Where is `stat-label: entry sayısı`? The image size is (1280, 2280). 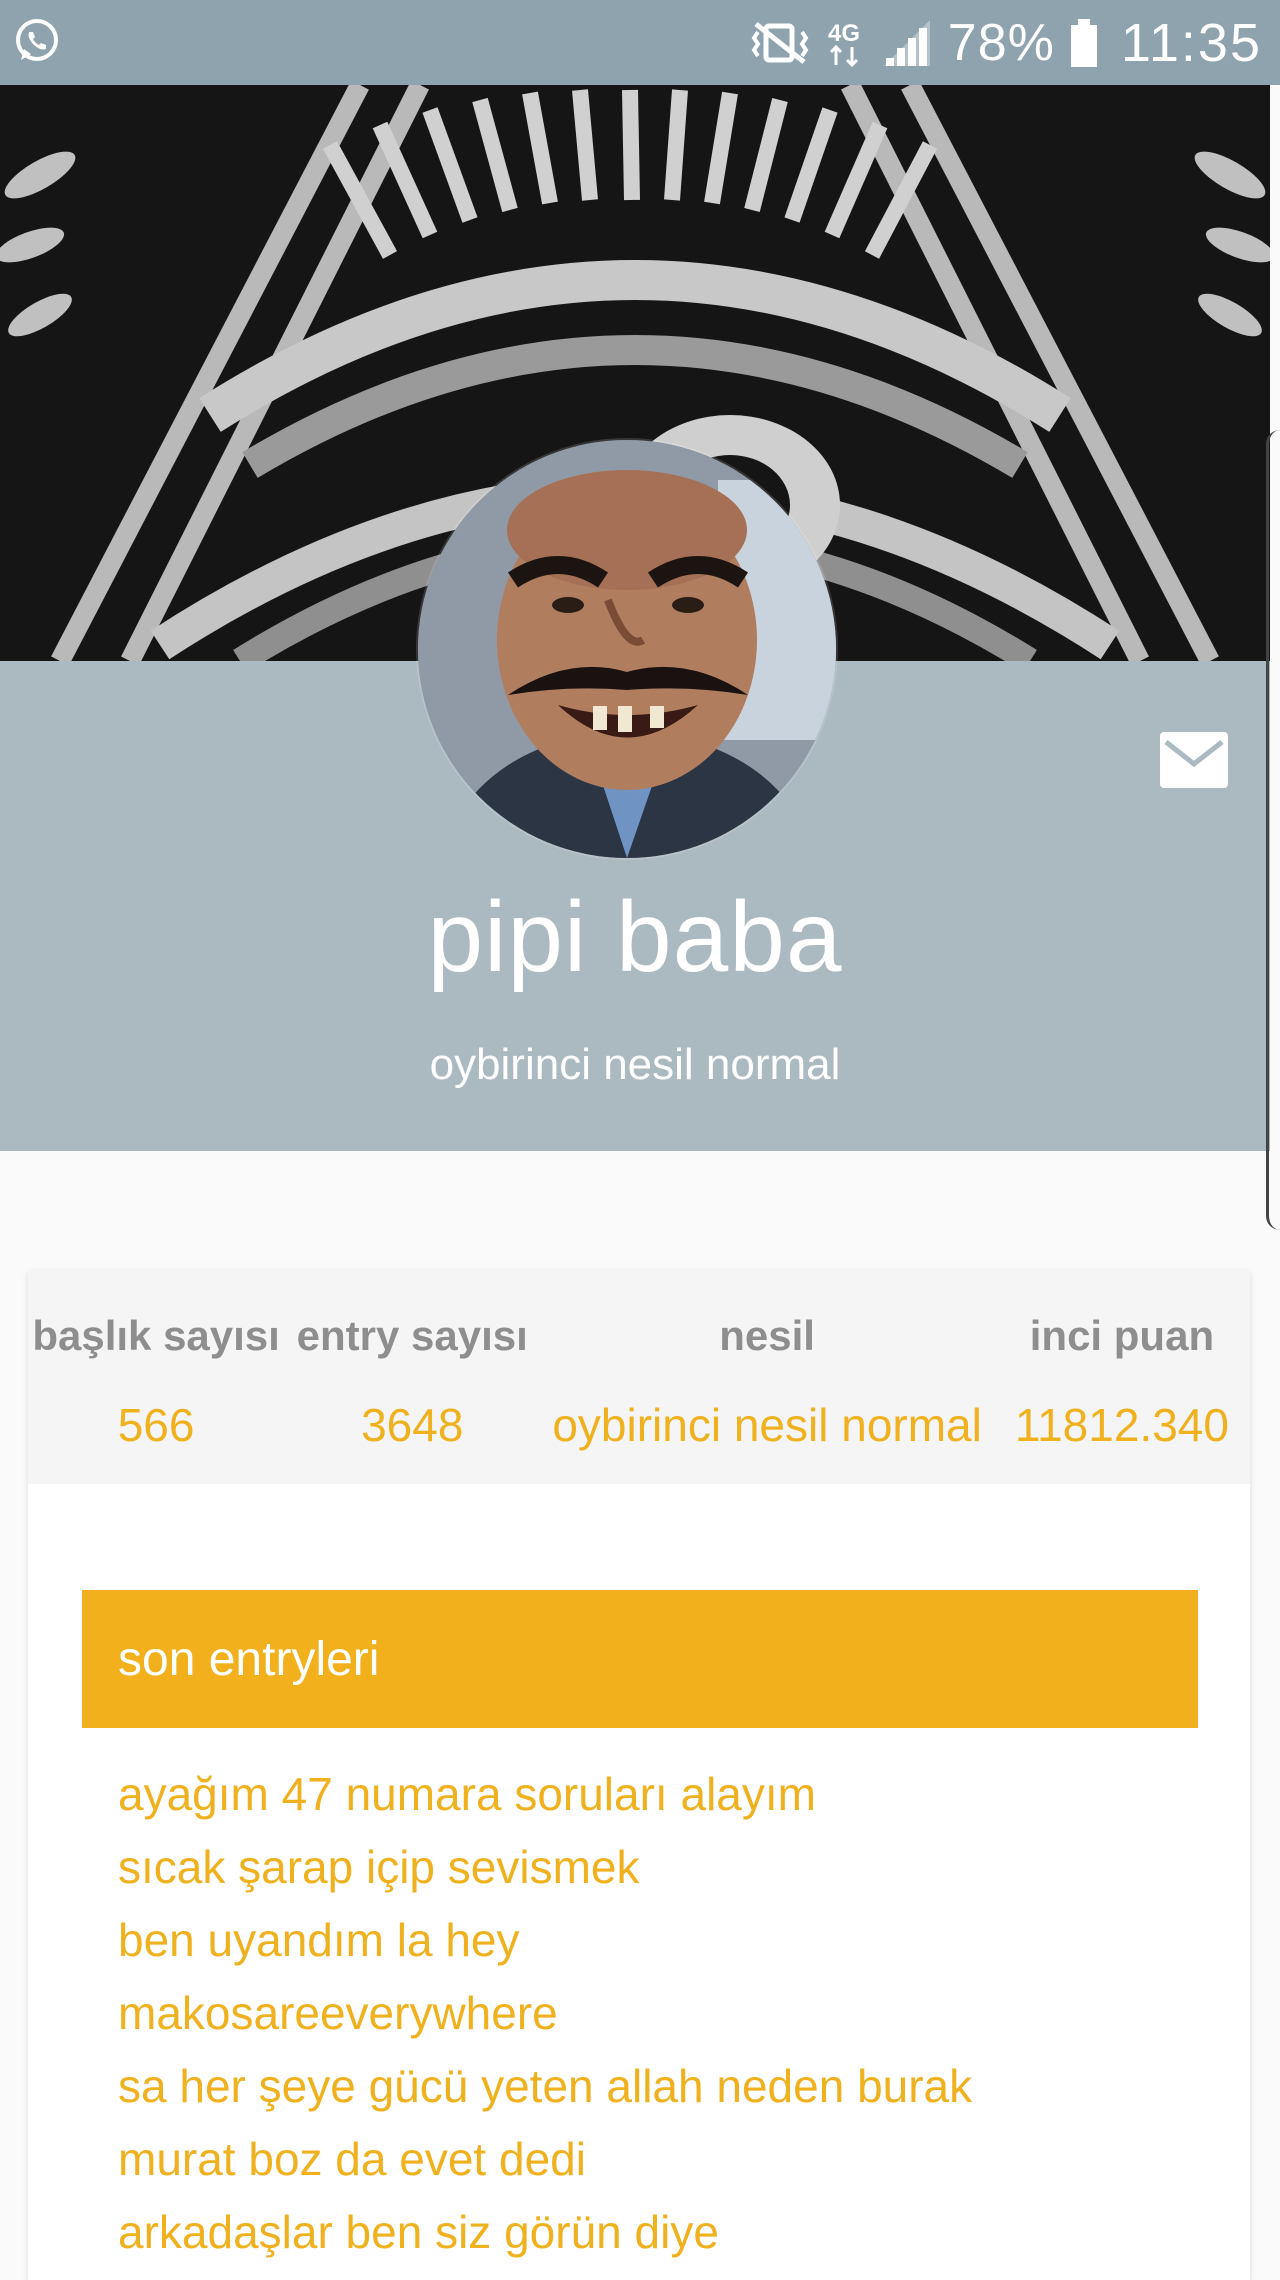
stat-label: entry sayısı is located at coordinates (412, 1335).